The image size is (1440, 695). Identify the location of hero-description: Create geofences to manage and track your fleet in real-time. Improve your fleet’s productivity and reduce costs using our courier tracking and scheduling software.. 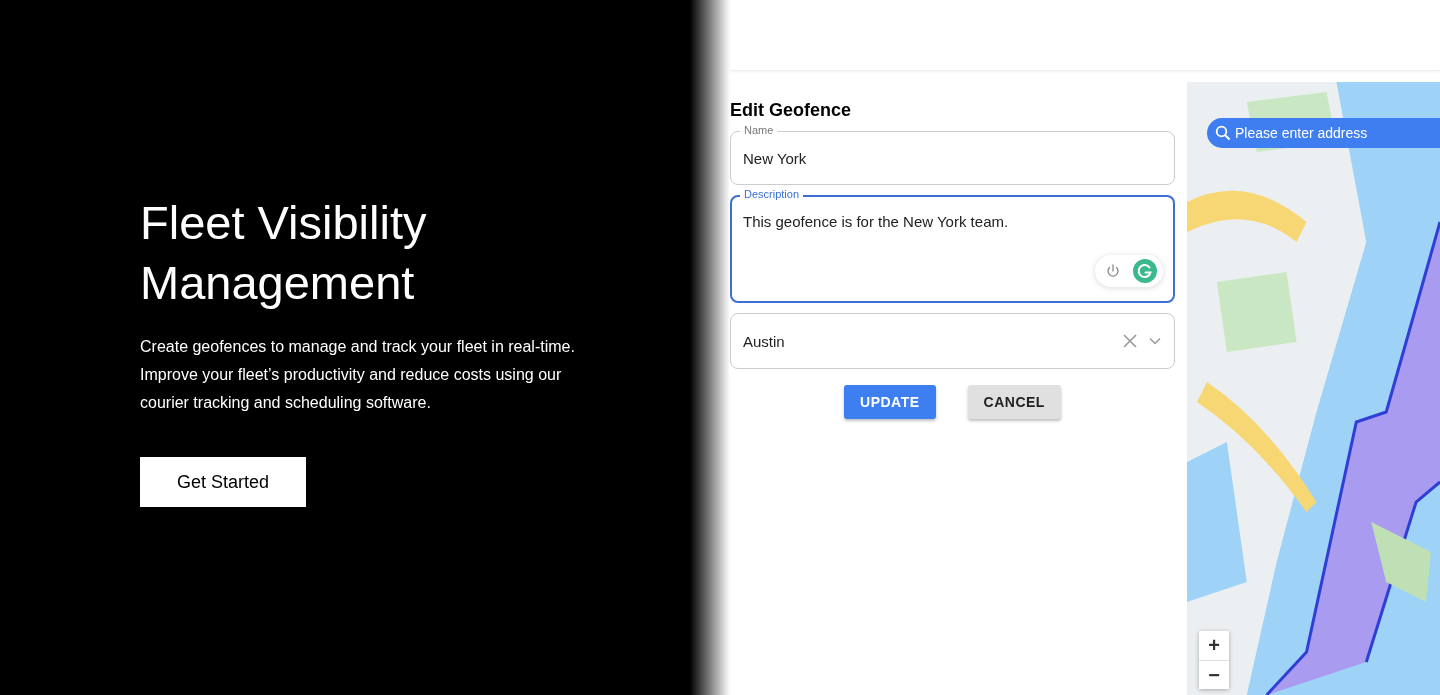
(358, 375).